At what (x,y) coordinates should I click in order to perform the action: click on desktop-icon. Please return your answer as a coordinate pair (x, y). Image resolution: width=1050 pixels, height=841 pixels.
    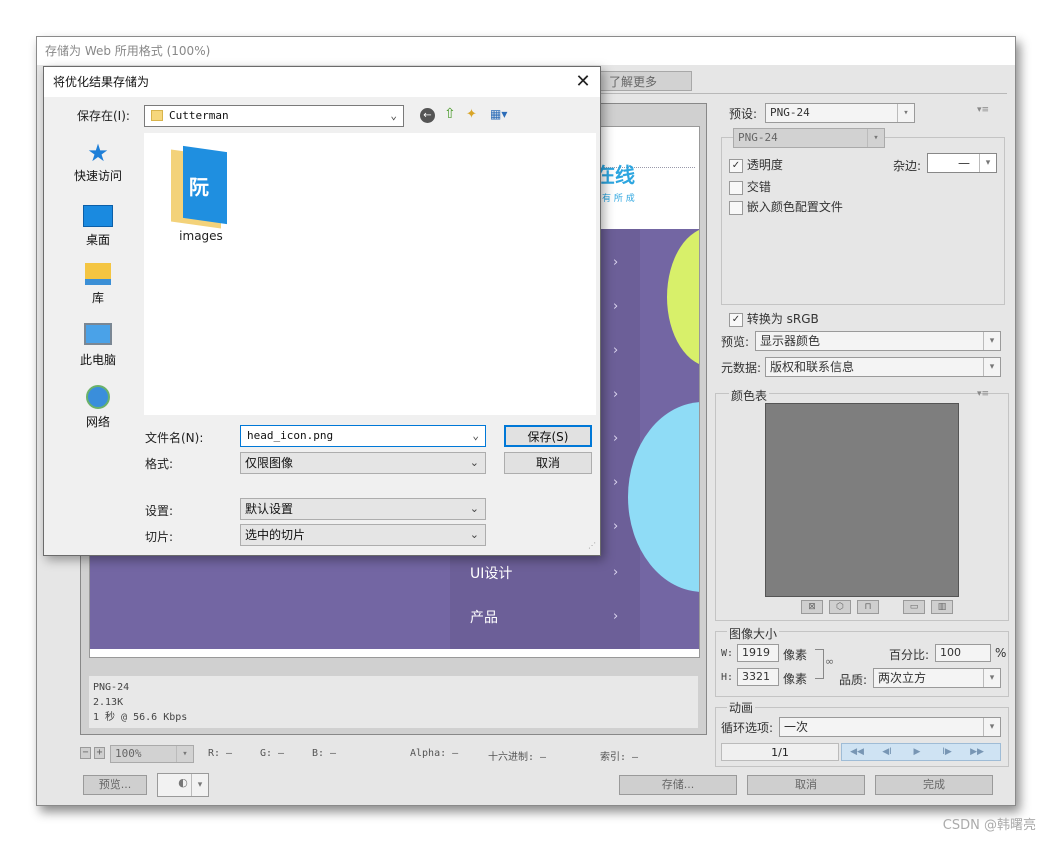
    Looking at the image, I should click on (98, 216).